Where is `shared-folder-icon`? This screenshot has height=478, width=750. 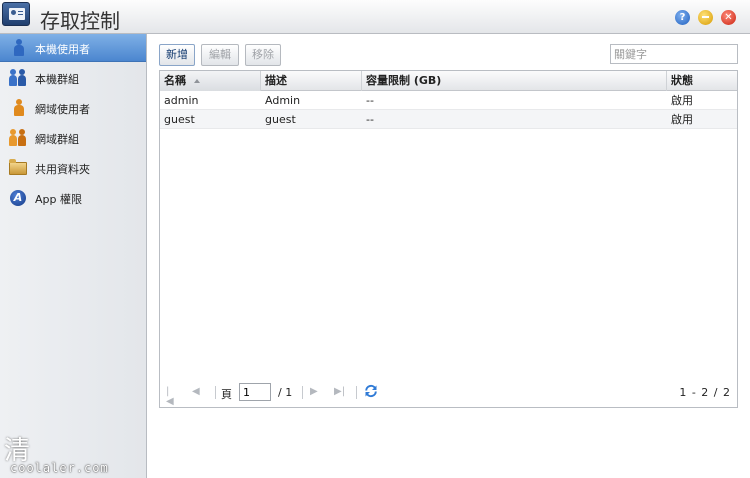 shared-folder-icon is located at coordinates (18, 167).